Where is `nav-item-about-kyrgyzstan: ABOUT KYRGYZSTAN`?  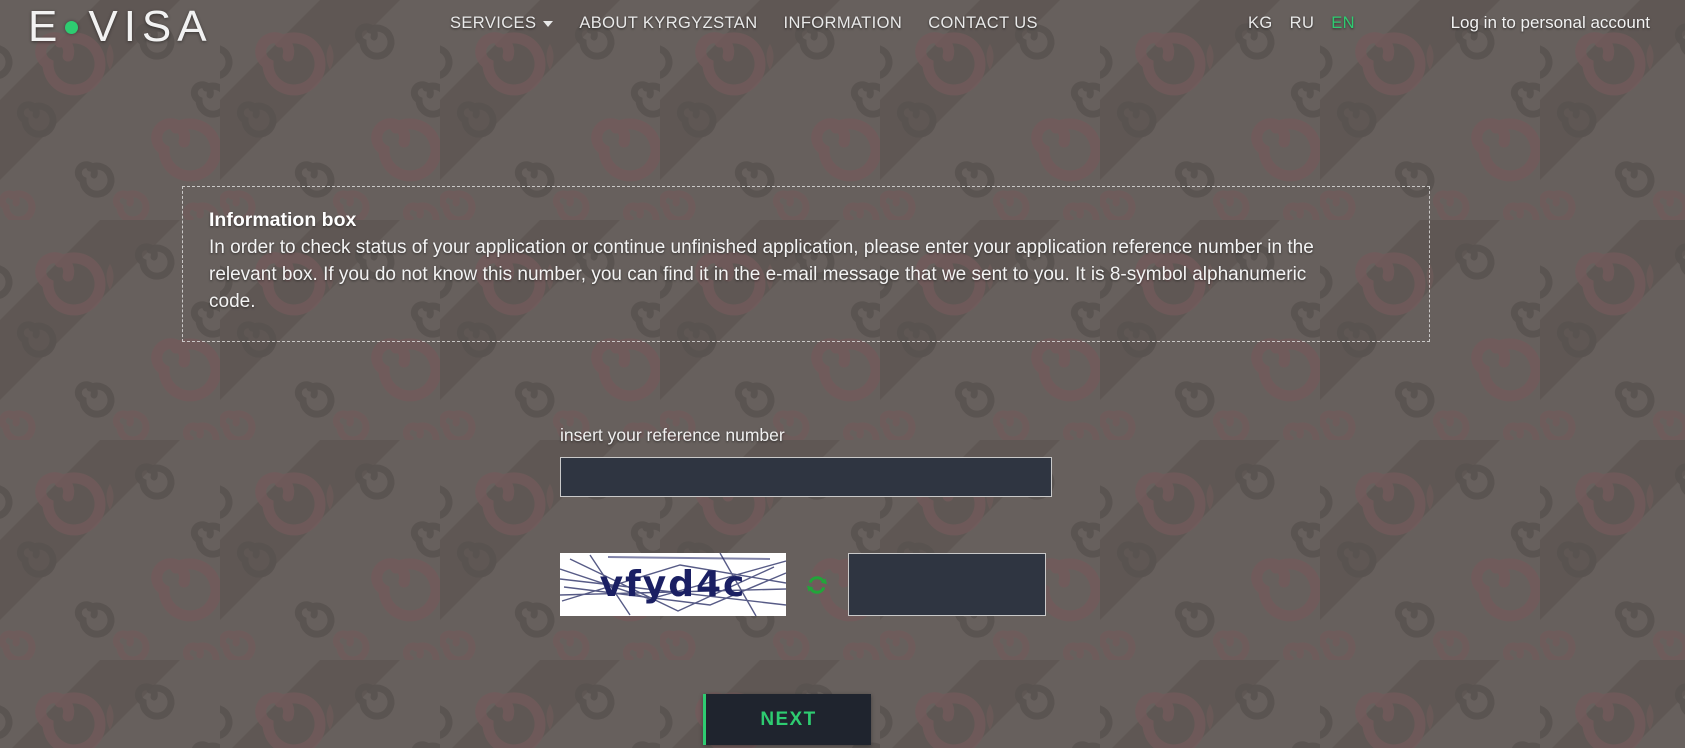
nav-item-about-kyrgyzstan: ABOUT KYRGYZSTAN is located at coordinates (668, 23).